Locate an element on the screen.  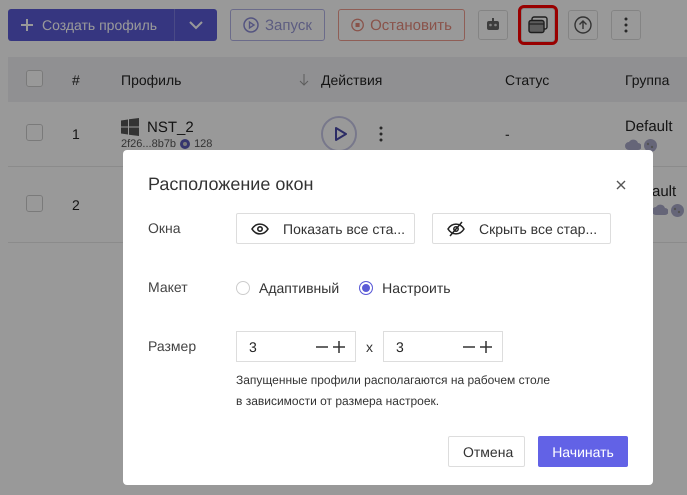
hint-text: Запущенные профили располагаются на рабочем столе в зависимости от размера настроек. is located at coordinates (394, 391).